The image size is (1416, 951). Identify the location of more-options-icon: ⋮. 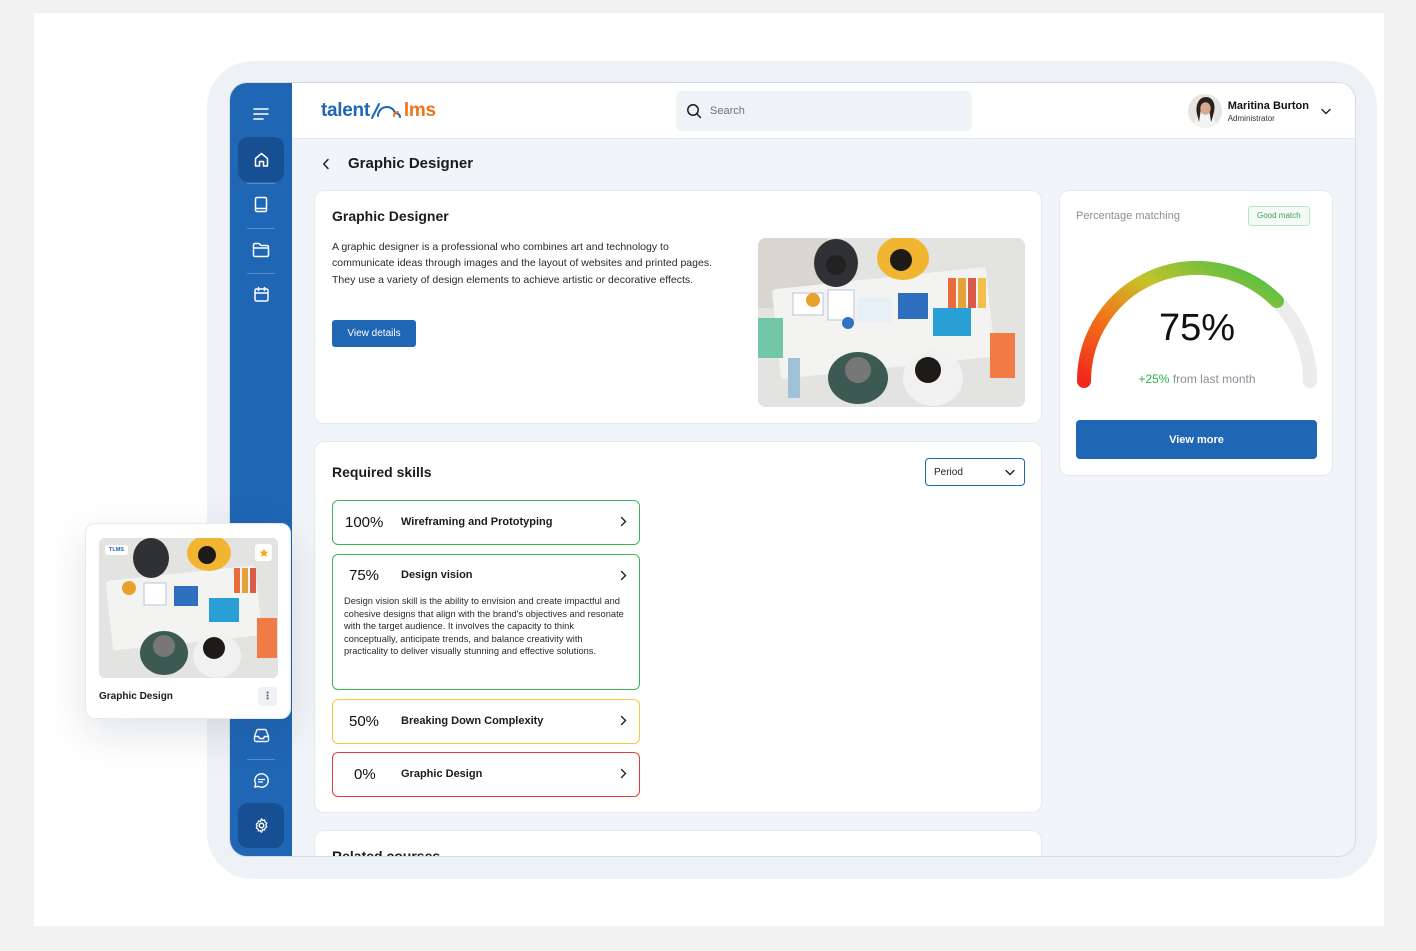
(267, 696).